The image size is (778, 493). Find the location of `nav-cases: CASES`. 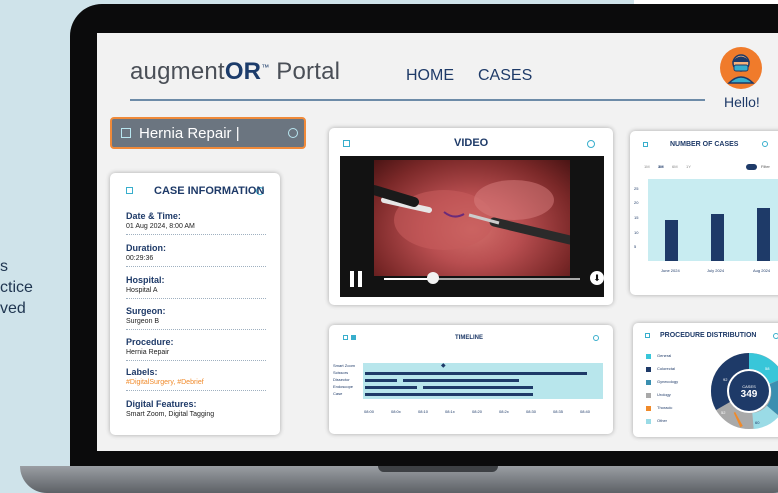

nav-cases: CASES is located at coordinates (505, 76).